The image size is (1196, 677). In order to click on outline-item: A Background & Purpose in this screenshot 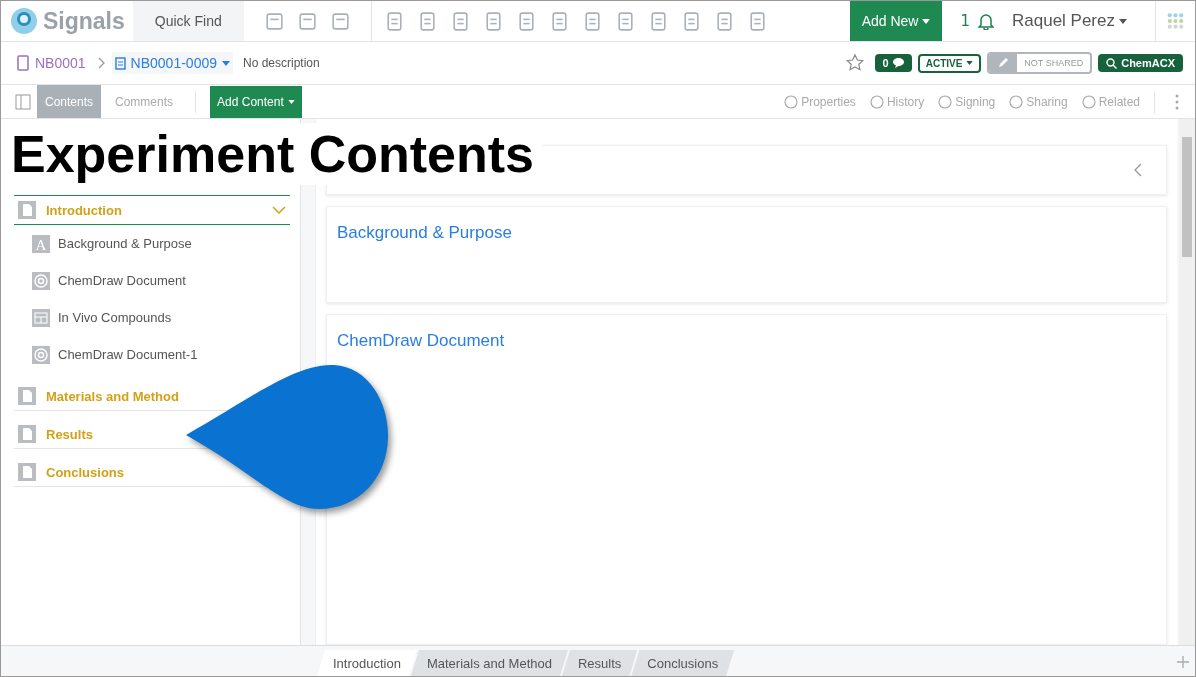, I will do `click(152, 243)`.